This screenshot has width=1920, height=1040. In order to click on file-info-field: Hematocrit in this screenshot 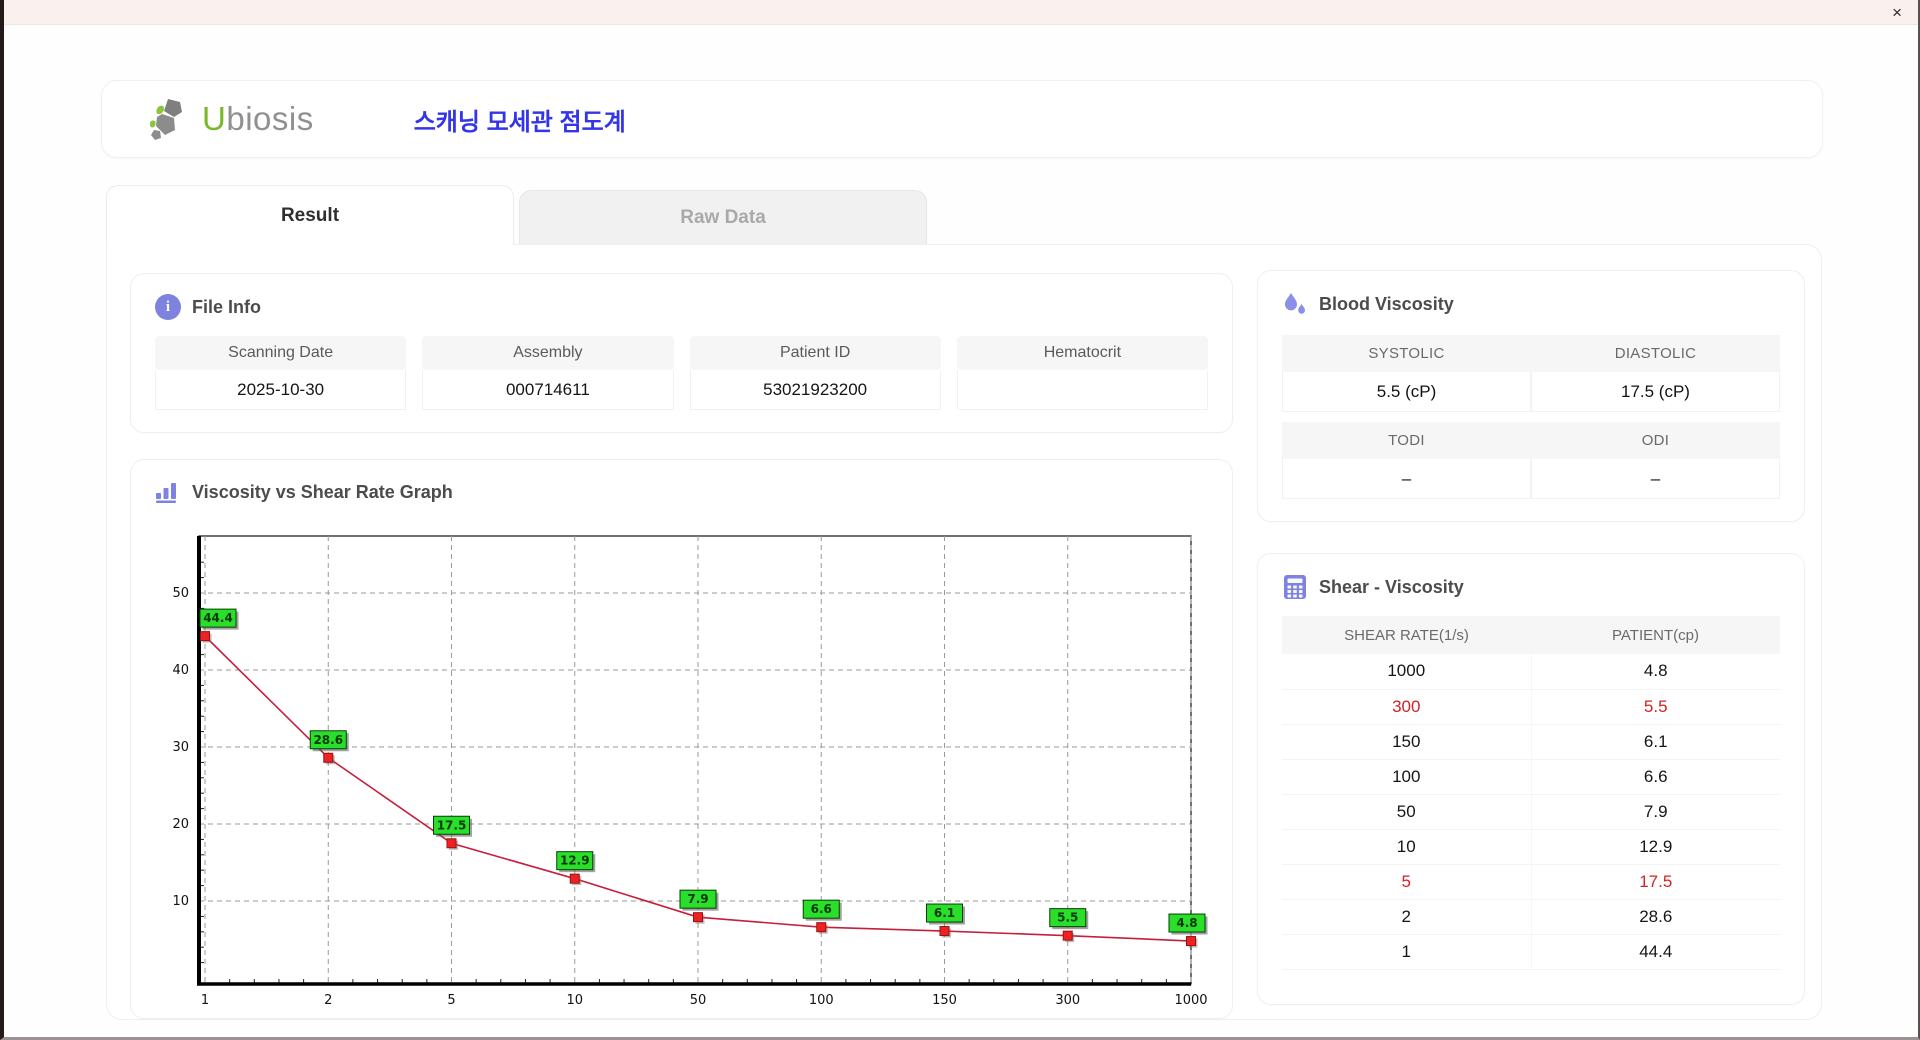, I will do `click(1082, 373)`.